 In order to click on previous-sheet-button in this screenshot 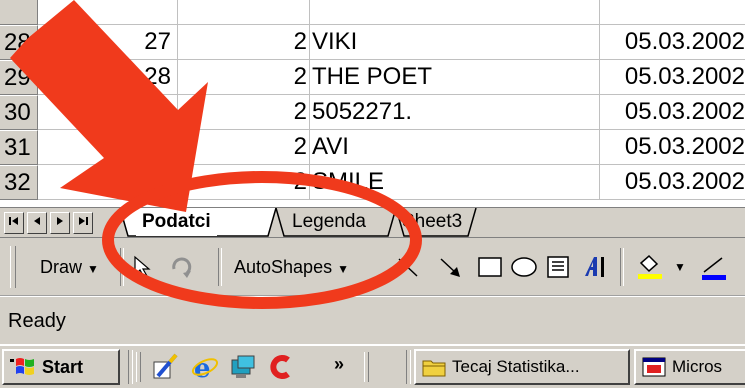, I will do `click(37, 223)`.